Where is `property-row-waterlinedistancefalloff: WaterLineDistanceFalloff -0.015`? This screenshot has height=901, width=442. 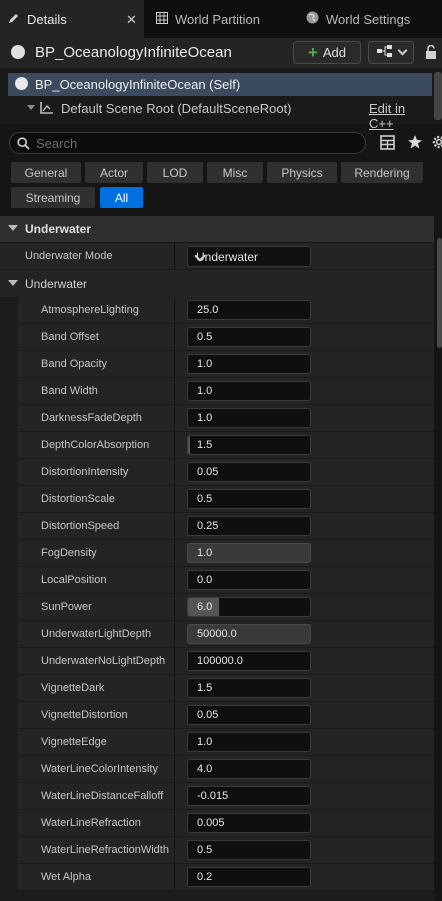
property-row-waterlinedistancefalloff: WaterLineDistanceFalloff -0.015 is located at coordinates (217, 796).